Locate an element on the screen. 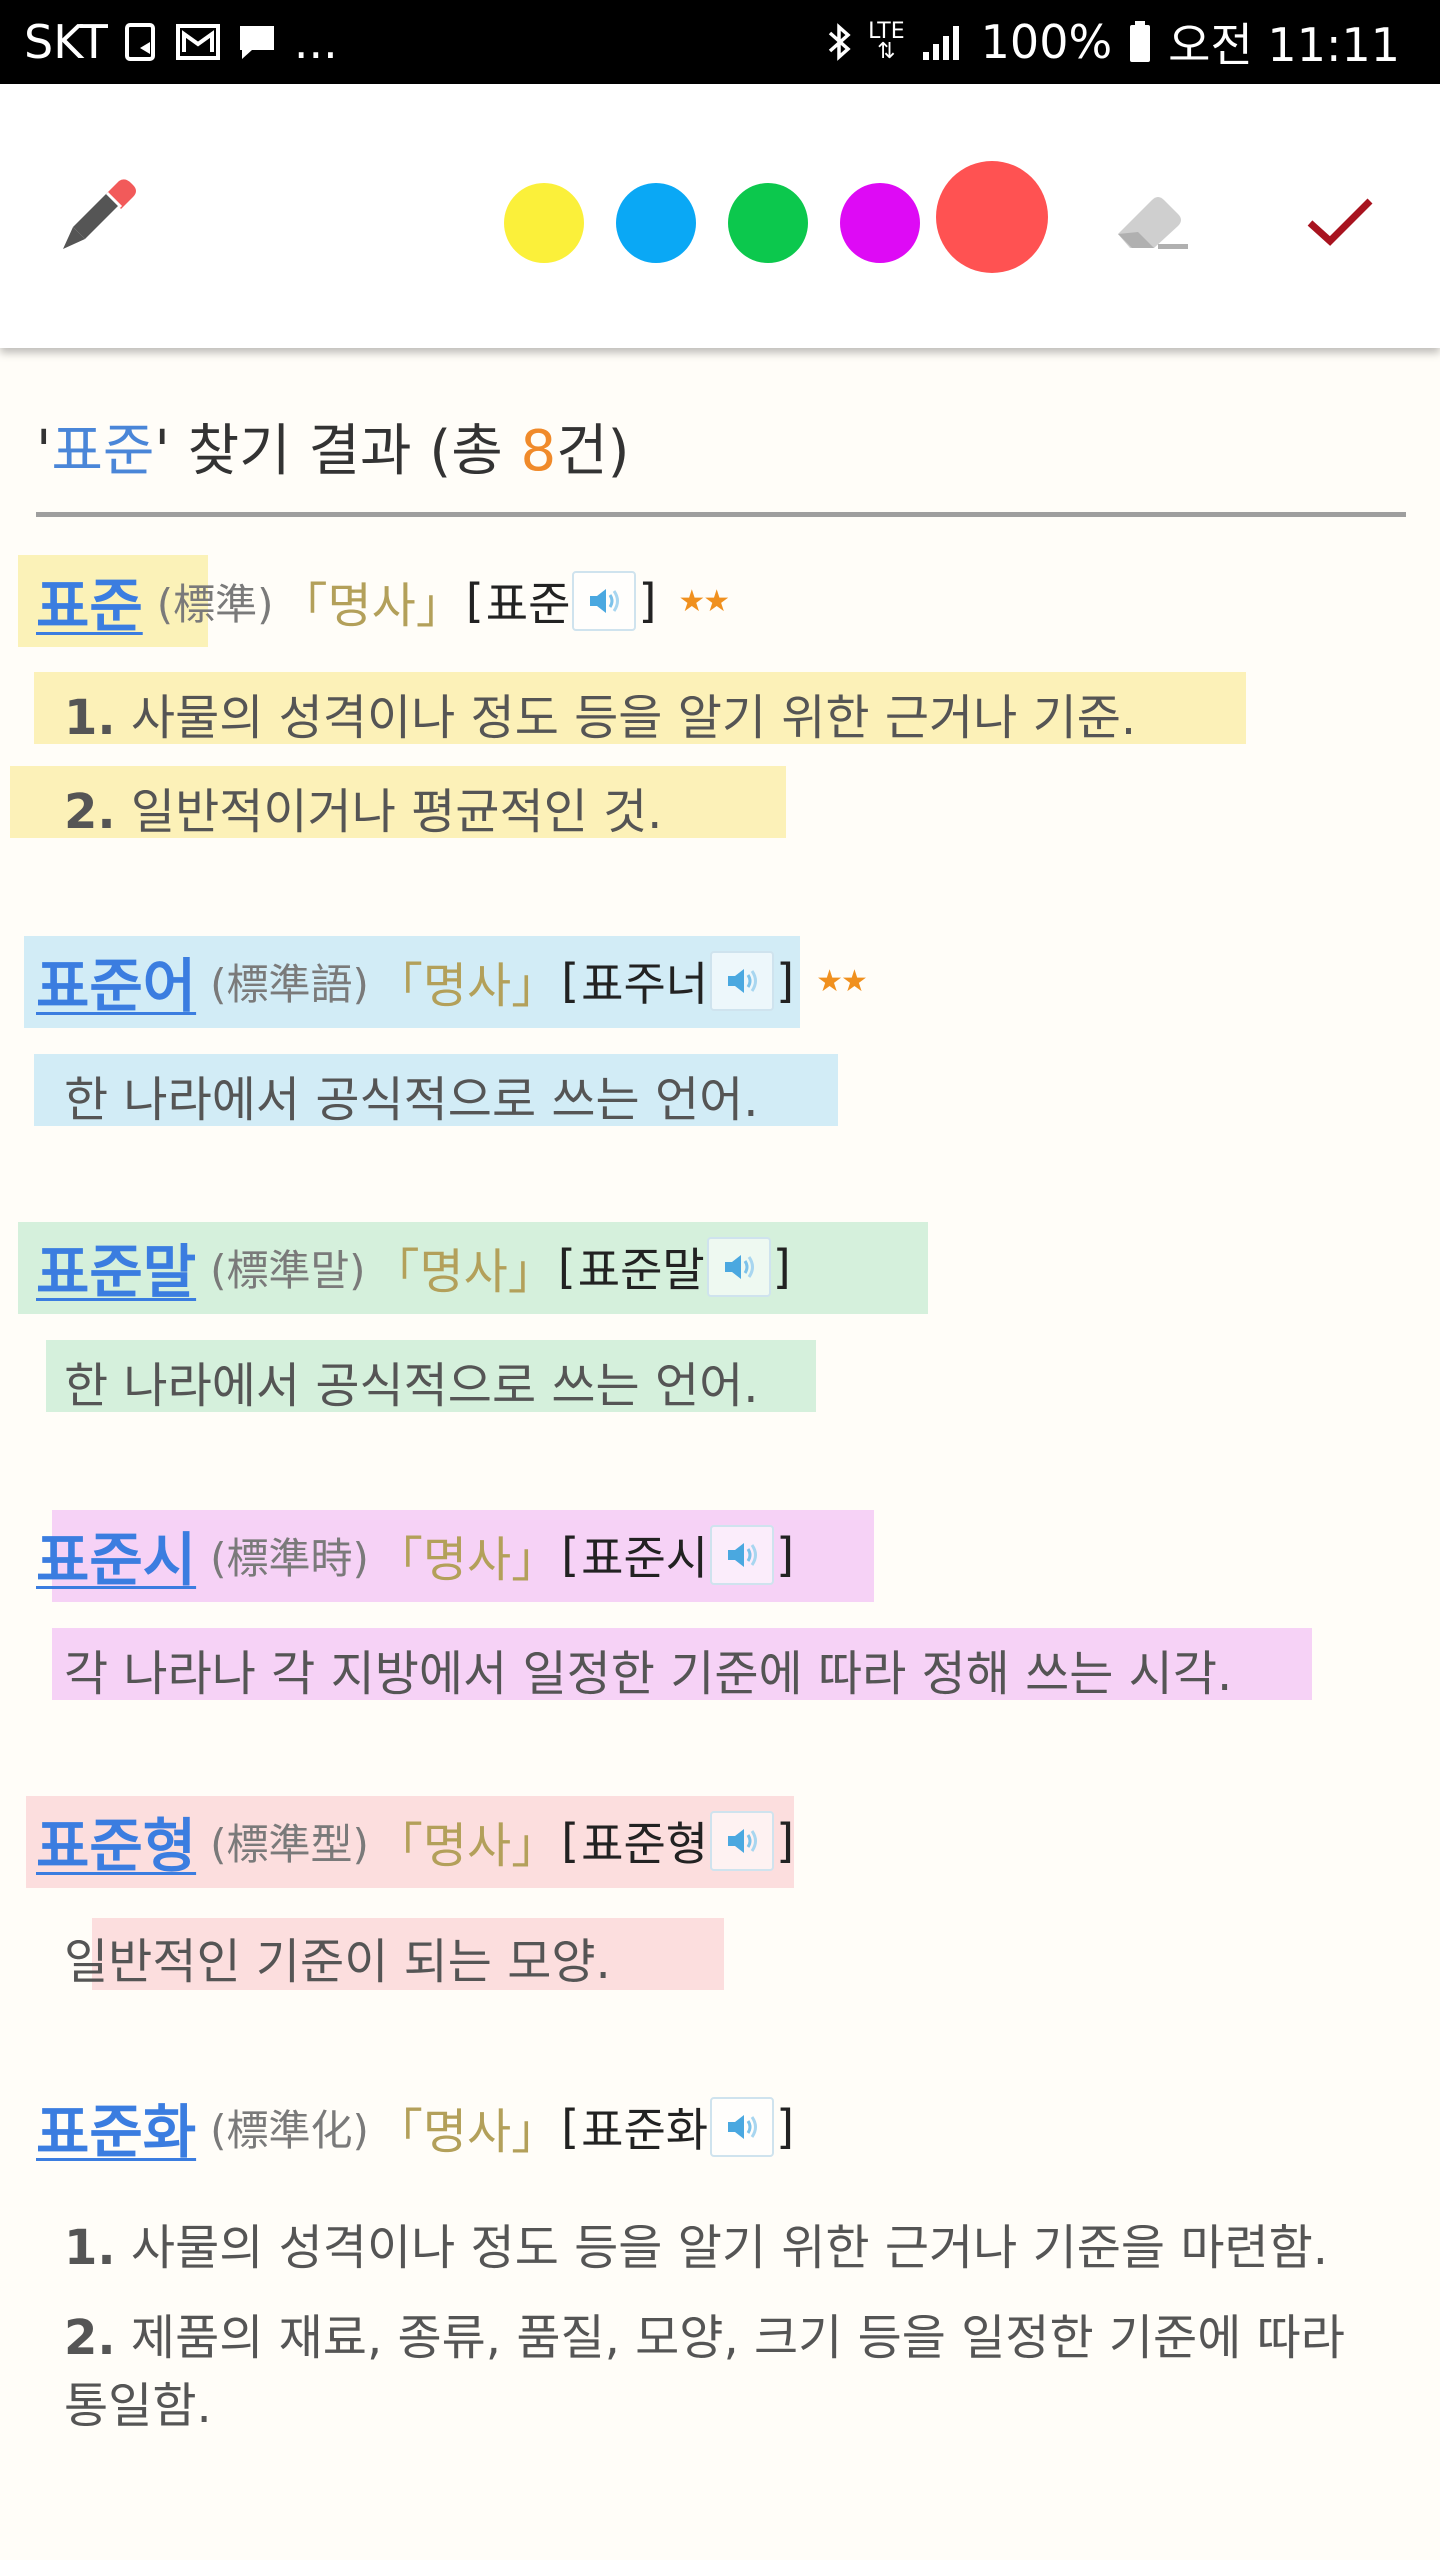 This screenshot has height=2560, width=1440. definition: 2. 제품의 재료, 종류, 품질, 모양, 크기 등을 일정한 기준에 따라 is located at coordinates (704, 2333).